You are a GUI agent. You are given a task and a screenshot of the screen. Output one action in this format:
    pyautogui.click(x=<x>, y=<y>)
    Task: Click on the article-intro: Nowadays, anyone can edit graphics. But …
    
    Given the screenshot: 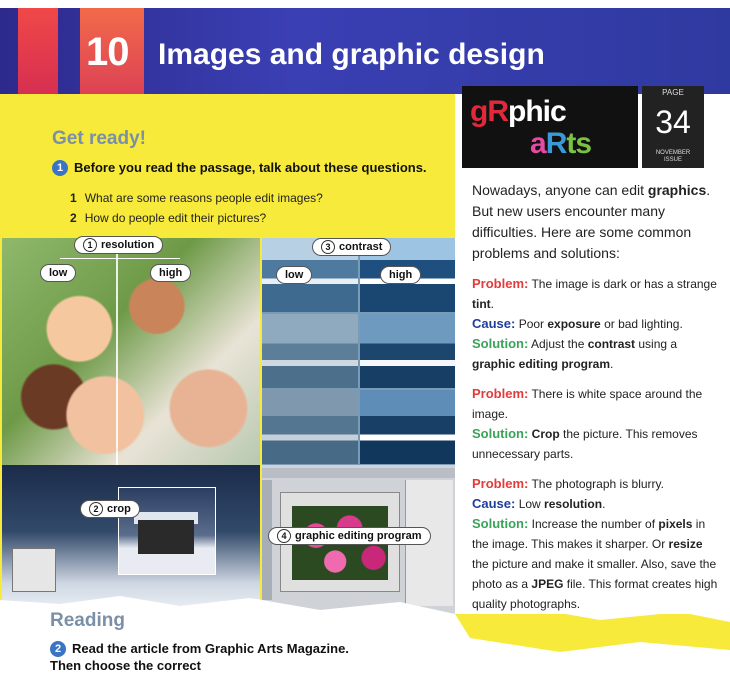 What is the action you would take?
    pyautogui.click(x=591, y=221)
    